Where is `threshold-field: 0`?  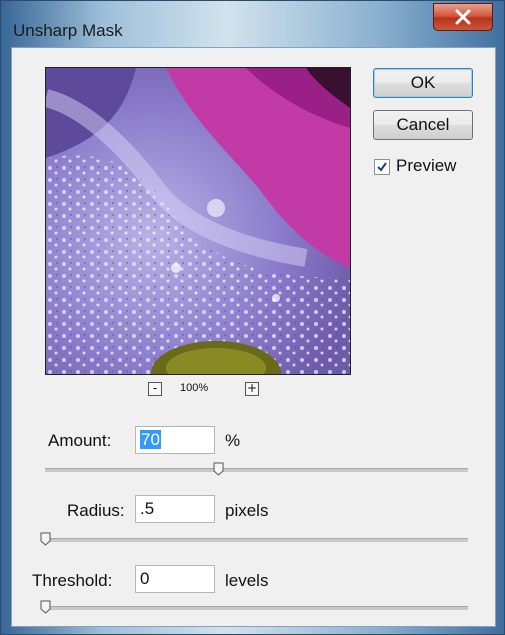 threshold-field: 0 is located at coordinates (175, 579).